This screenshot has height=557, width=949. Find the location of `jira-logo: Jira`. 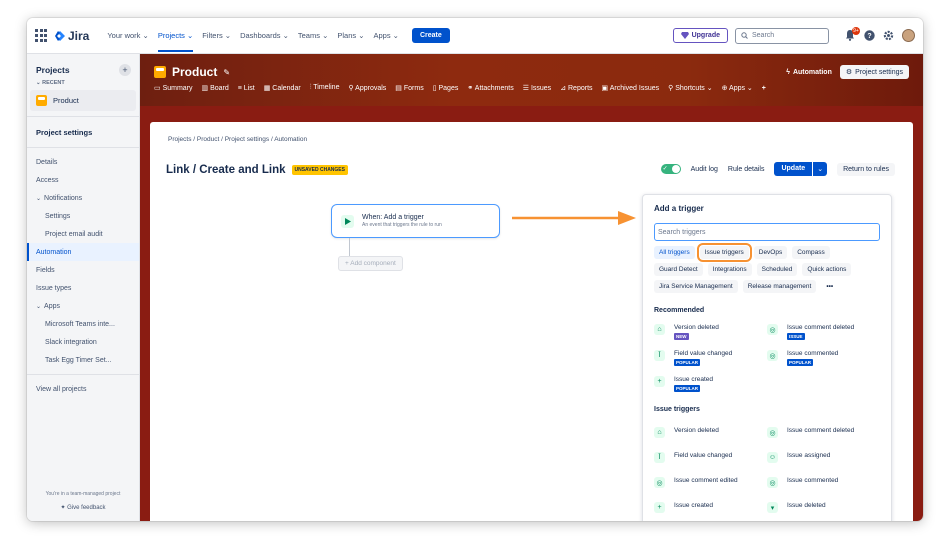

jira-logo: Jira is located at coordinates (72, 36).